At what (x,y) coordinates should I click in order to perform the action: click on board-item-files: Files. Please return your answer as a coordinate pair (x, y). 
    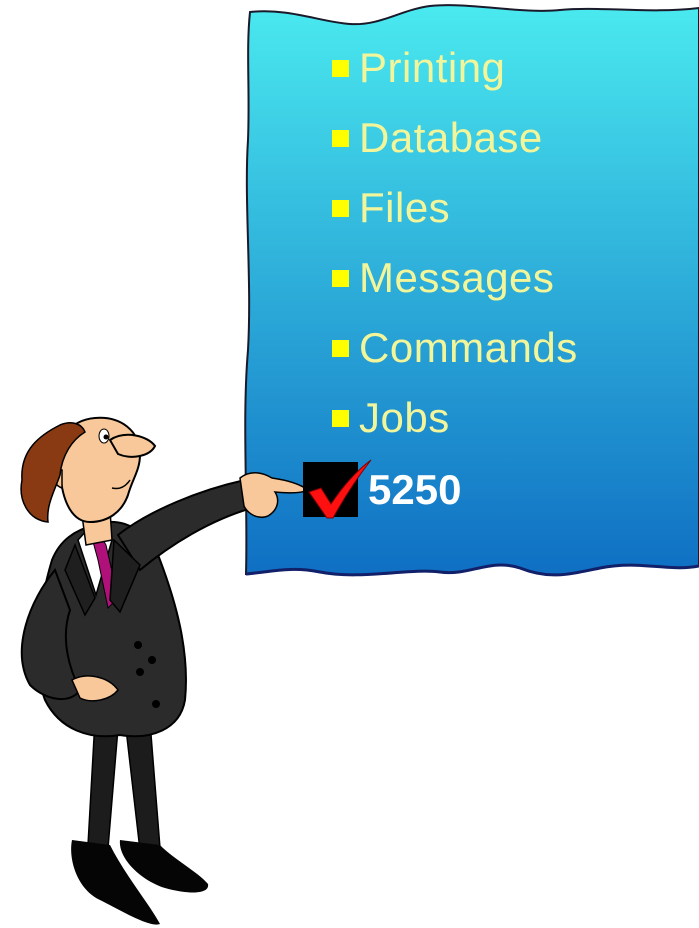
    Looking at the image, I should click on (391, 208).